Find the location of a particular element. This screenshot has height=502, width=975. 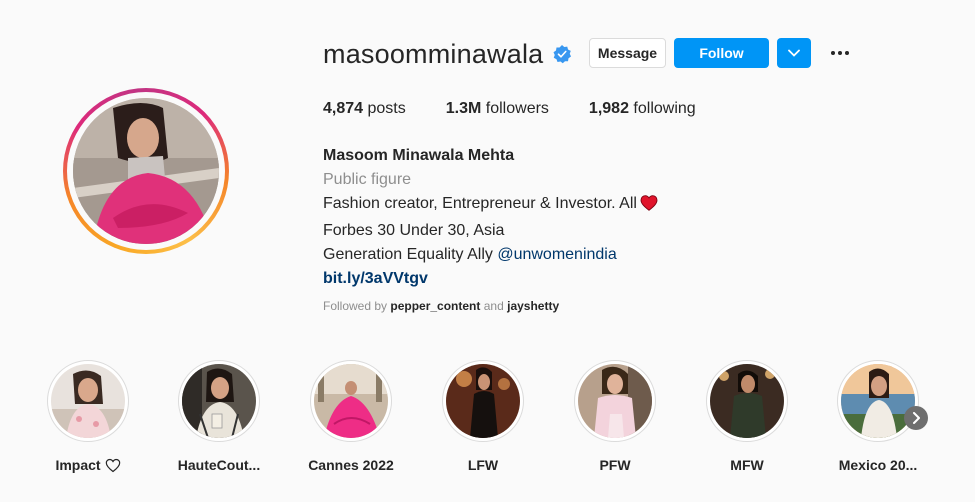

highlight-label-text: MFW is located at coordinates (747, 465).